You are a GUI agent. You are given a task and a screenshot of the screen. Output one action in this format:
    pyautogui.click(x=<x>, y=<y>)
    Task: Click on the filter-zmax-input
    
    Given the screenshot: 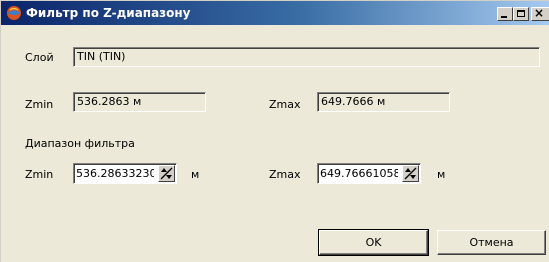 What is the action you would take?
    pyautogui.click(x=359, y=173)
    